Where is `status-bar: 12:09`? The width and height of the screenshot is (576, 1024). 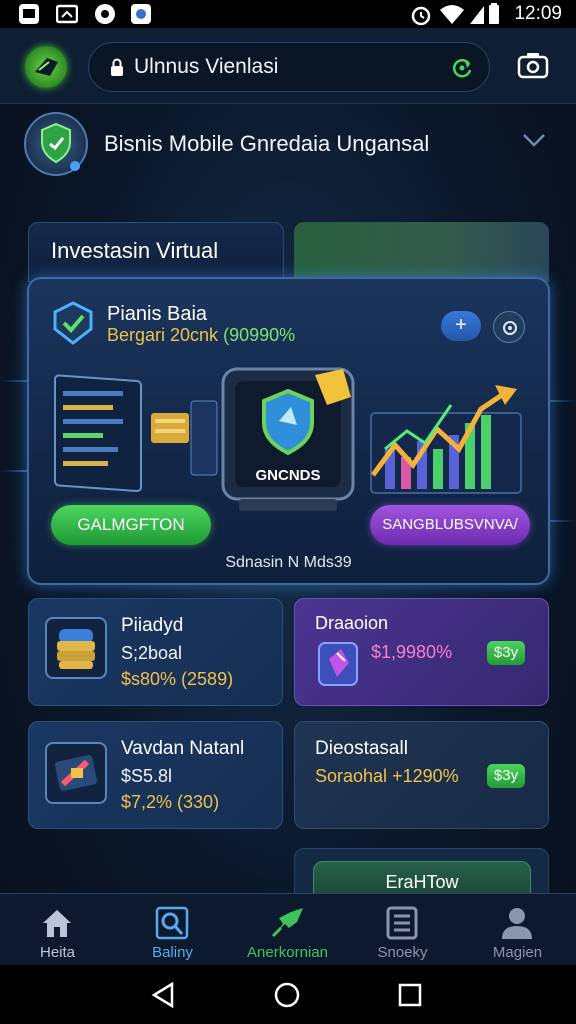
status-bar: 12:09 is located at coordinates (288, 14).